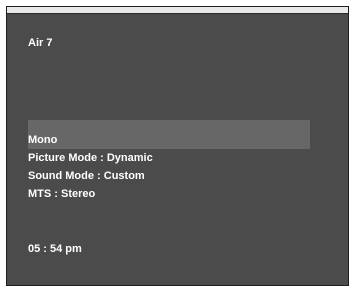 Image resolution: width=357 pixels, height=287 pixels. I want to click on top-bar, so click(177, 10).